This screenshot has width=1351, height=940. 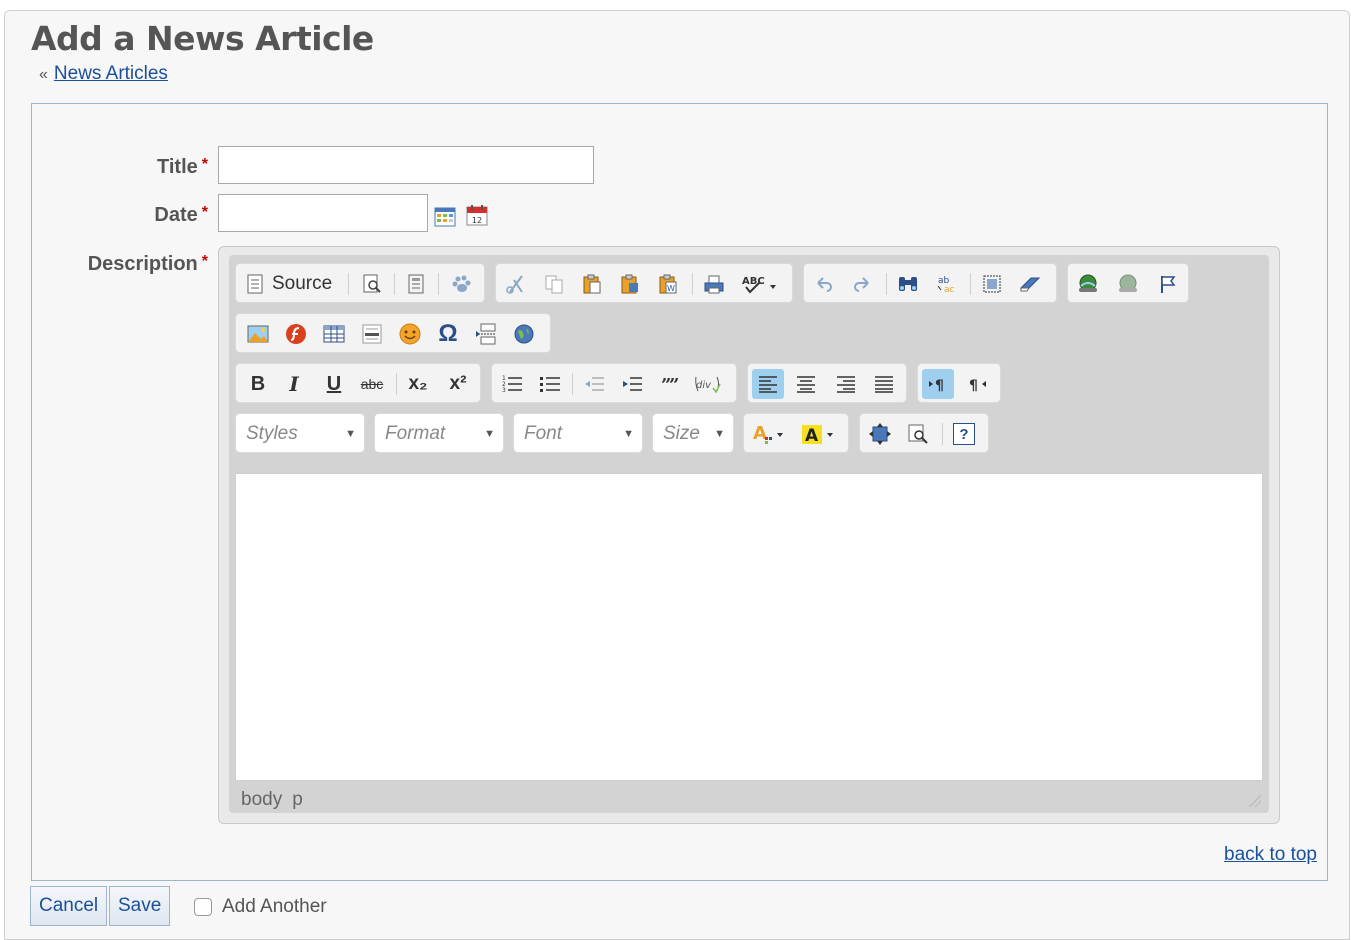 What do you see at coordinates (261, 799) in the screenshot?
I see `elements-path-body: body` at bounding box center [261, 799].